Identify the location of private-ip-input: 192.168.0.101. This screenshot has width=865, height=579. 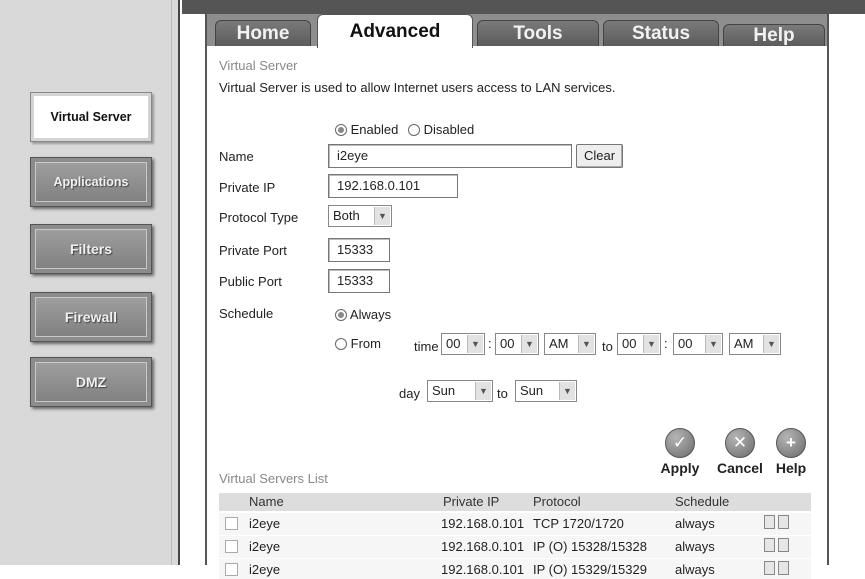
(393, 186).